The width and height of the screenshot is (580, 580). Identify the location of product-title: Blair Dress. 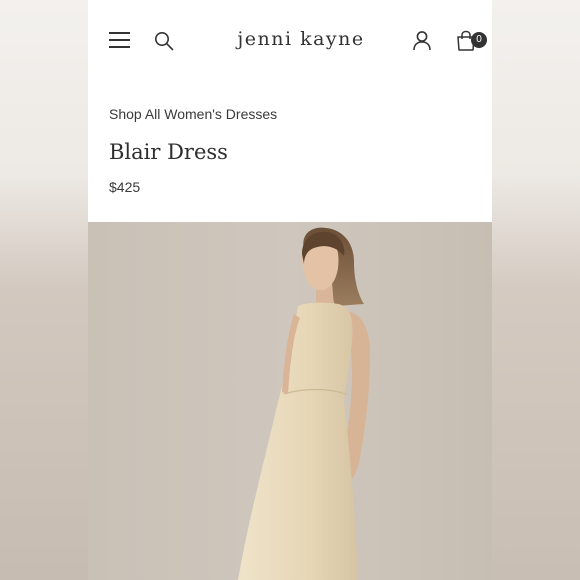
(168, 152).